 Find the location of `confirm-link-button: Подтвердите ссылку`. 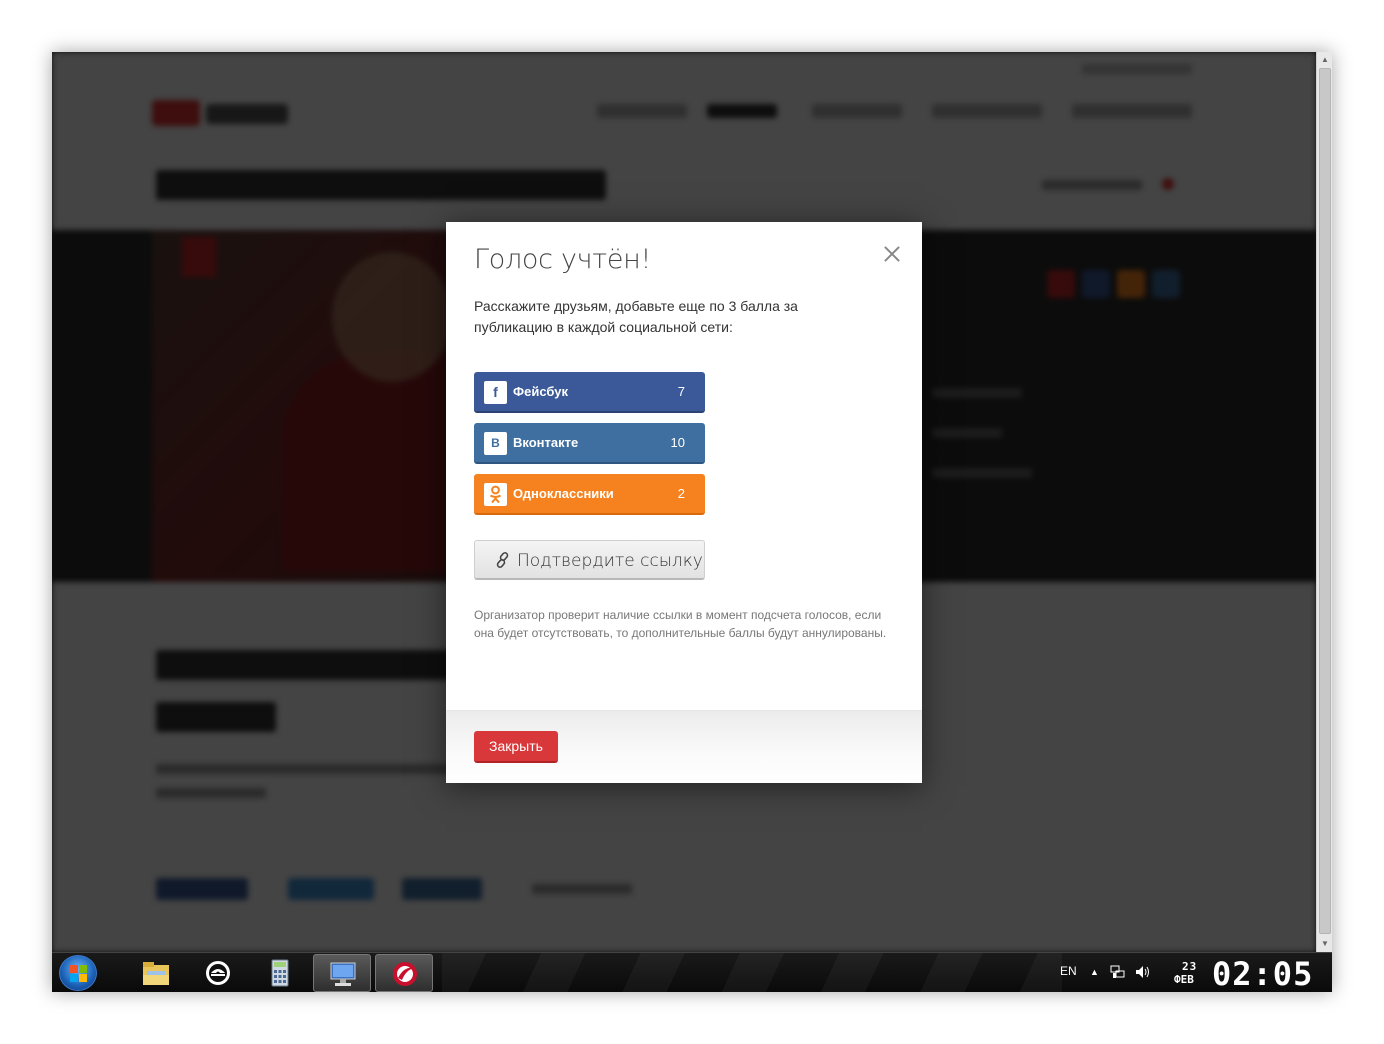

confirm-link-button: Подтвердите ссылку is located at coordinates (589, 560).